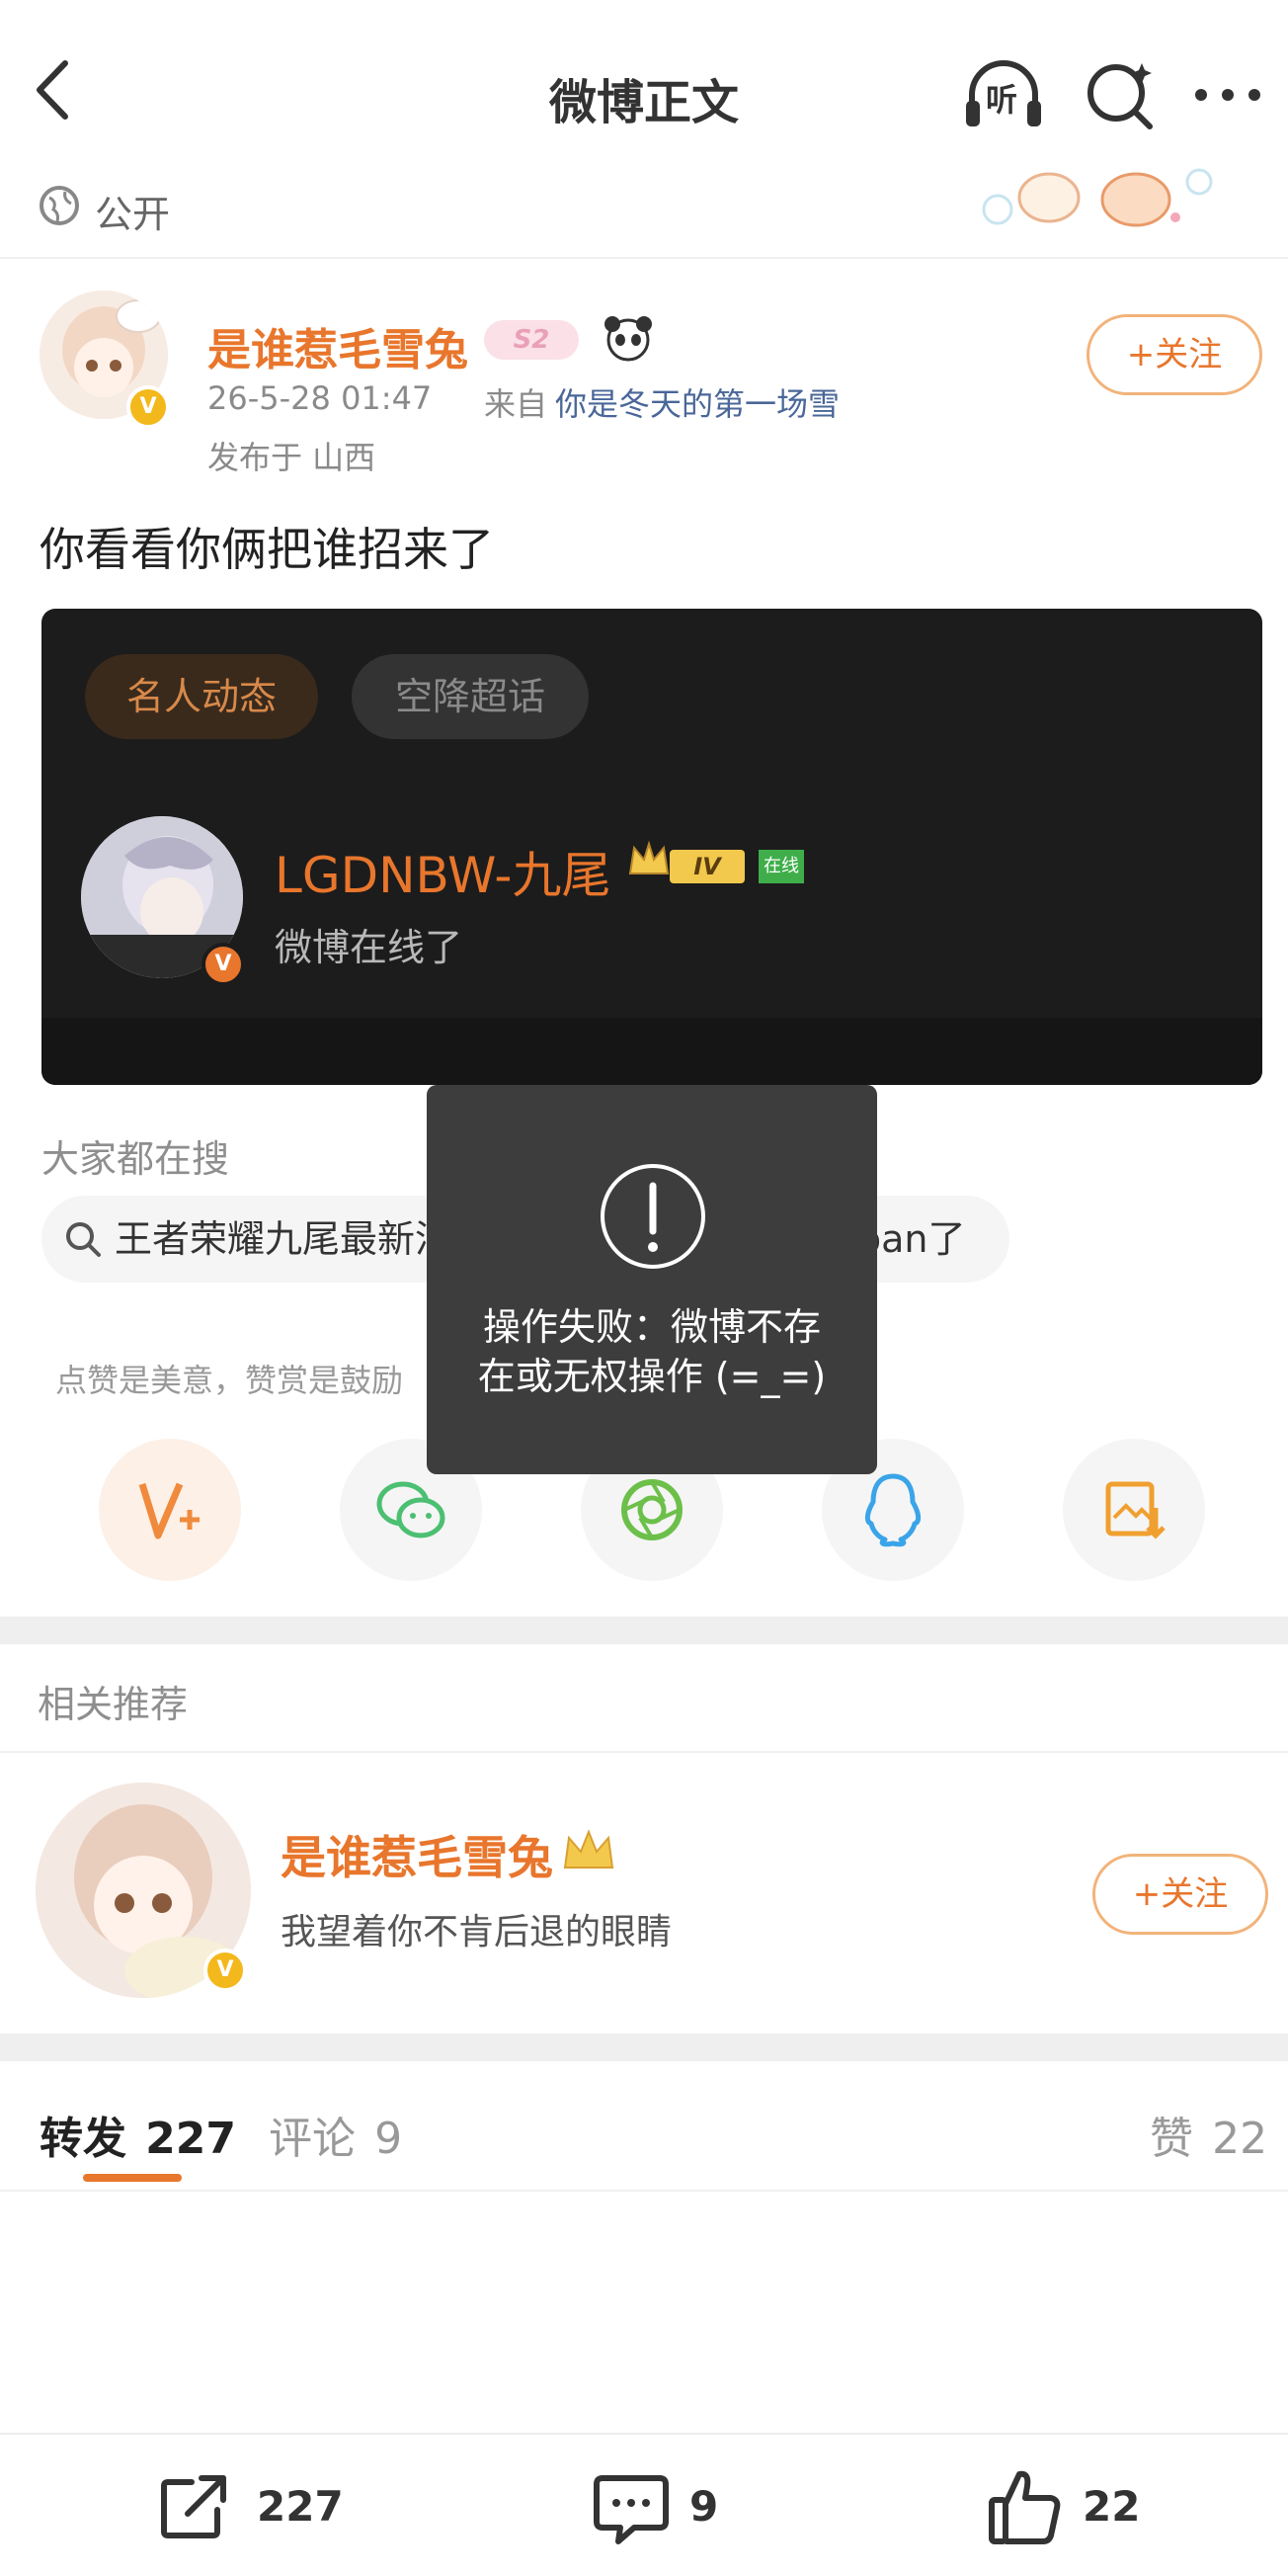 The width and height of the screenshot is (1288, 2576). I want to click on globe-icon, so click(59, 205).